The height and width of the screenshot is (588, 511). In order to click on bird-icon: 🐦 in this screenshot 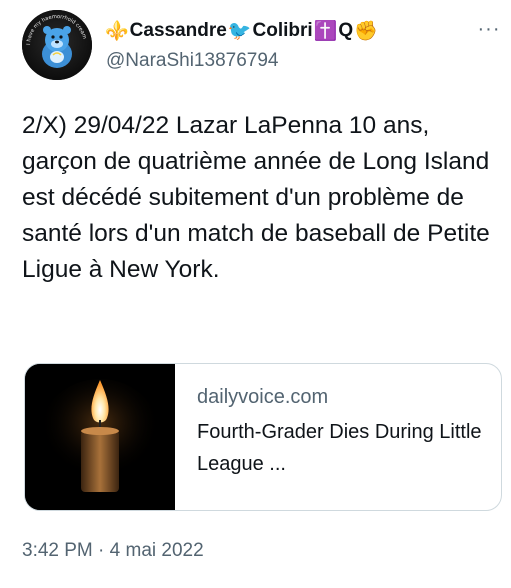, I will do `click(239, 31)`.